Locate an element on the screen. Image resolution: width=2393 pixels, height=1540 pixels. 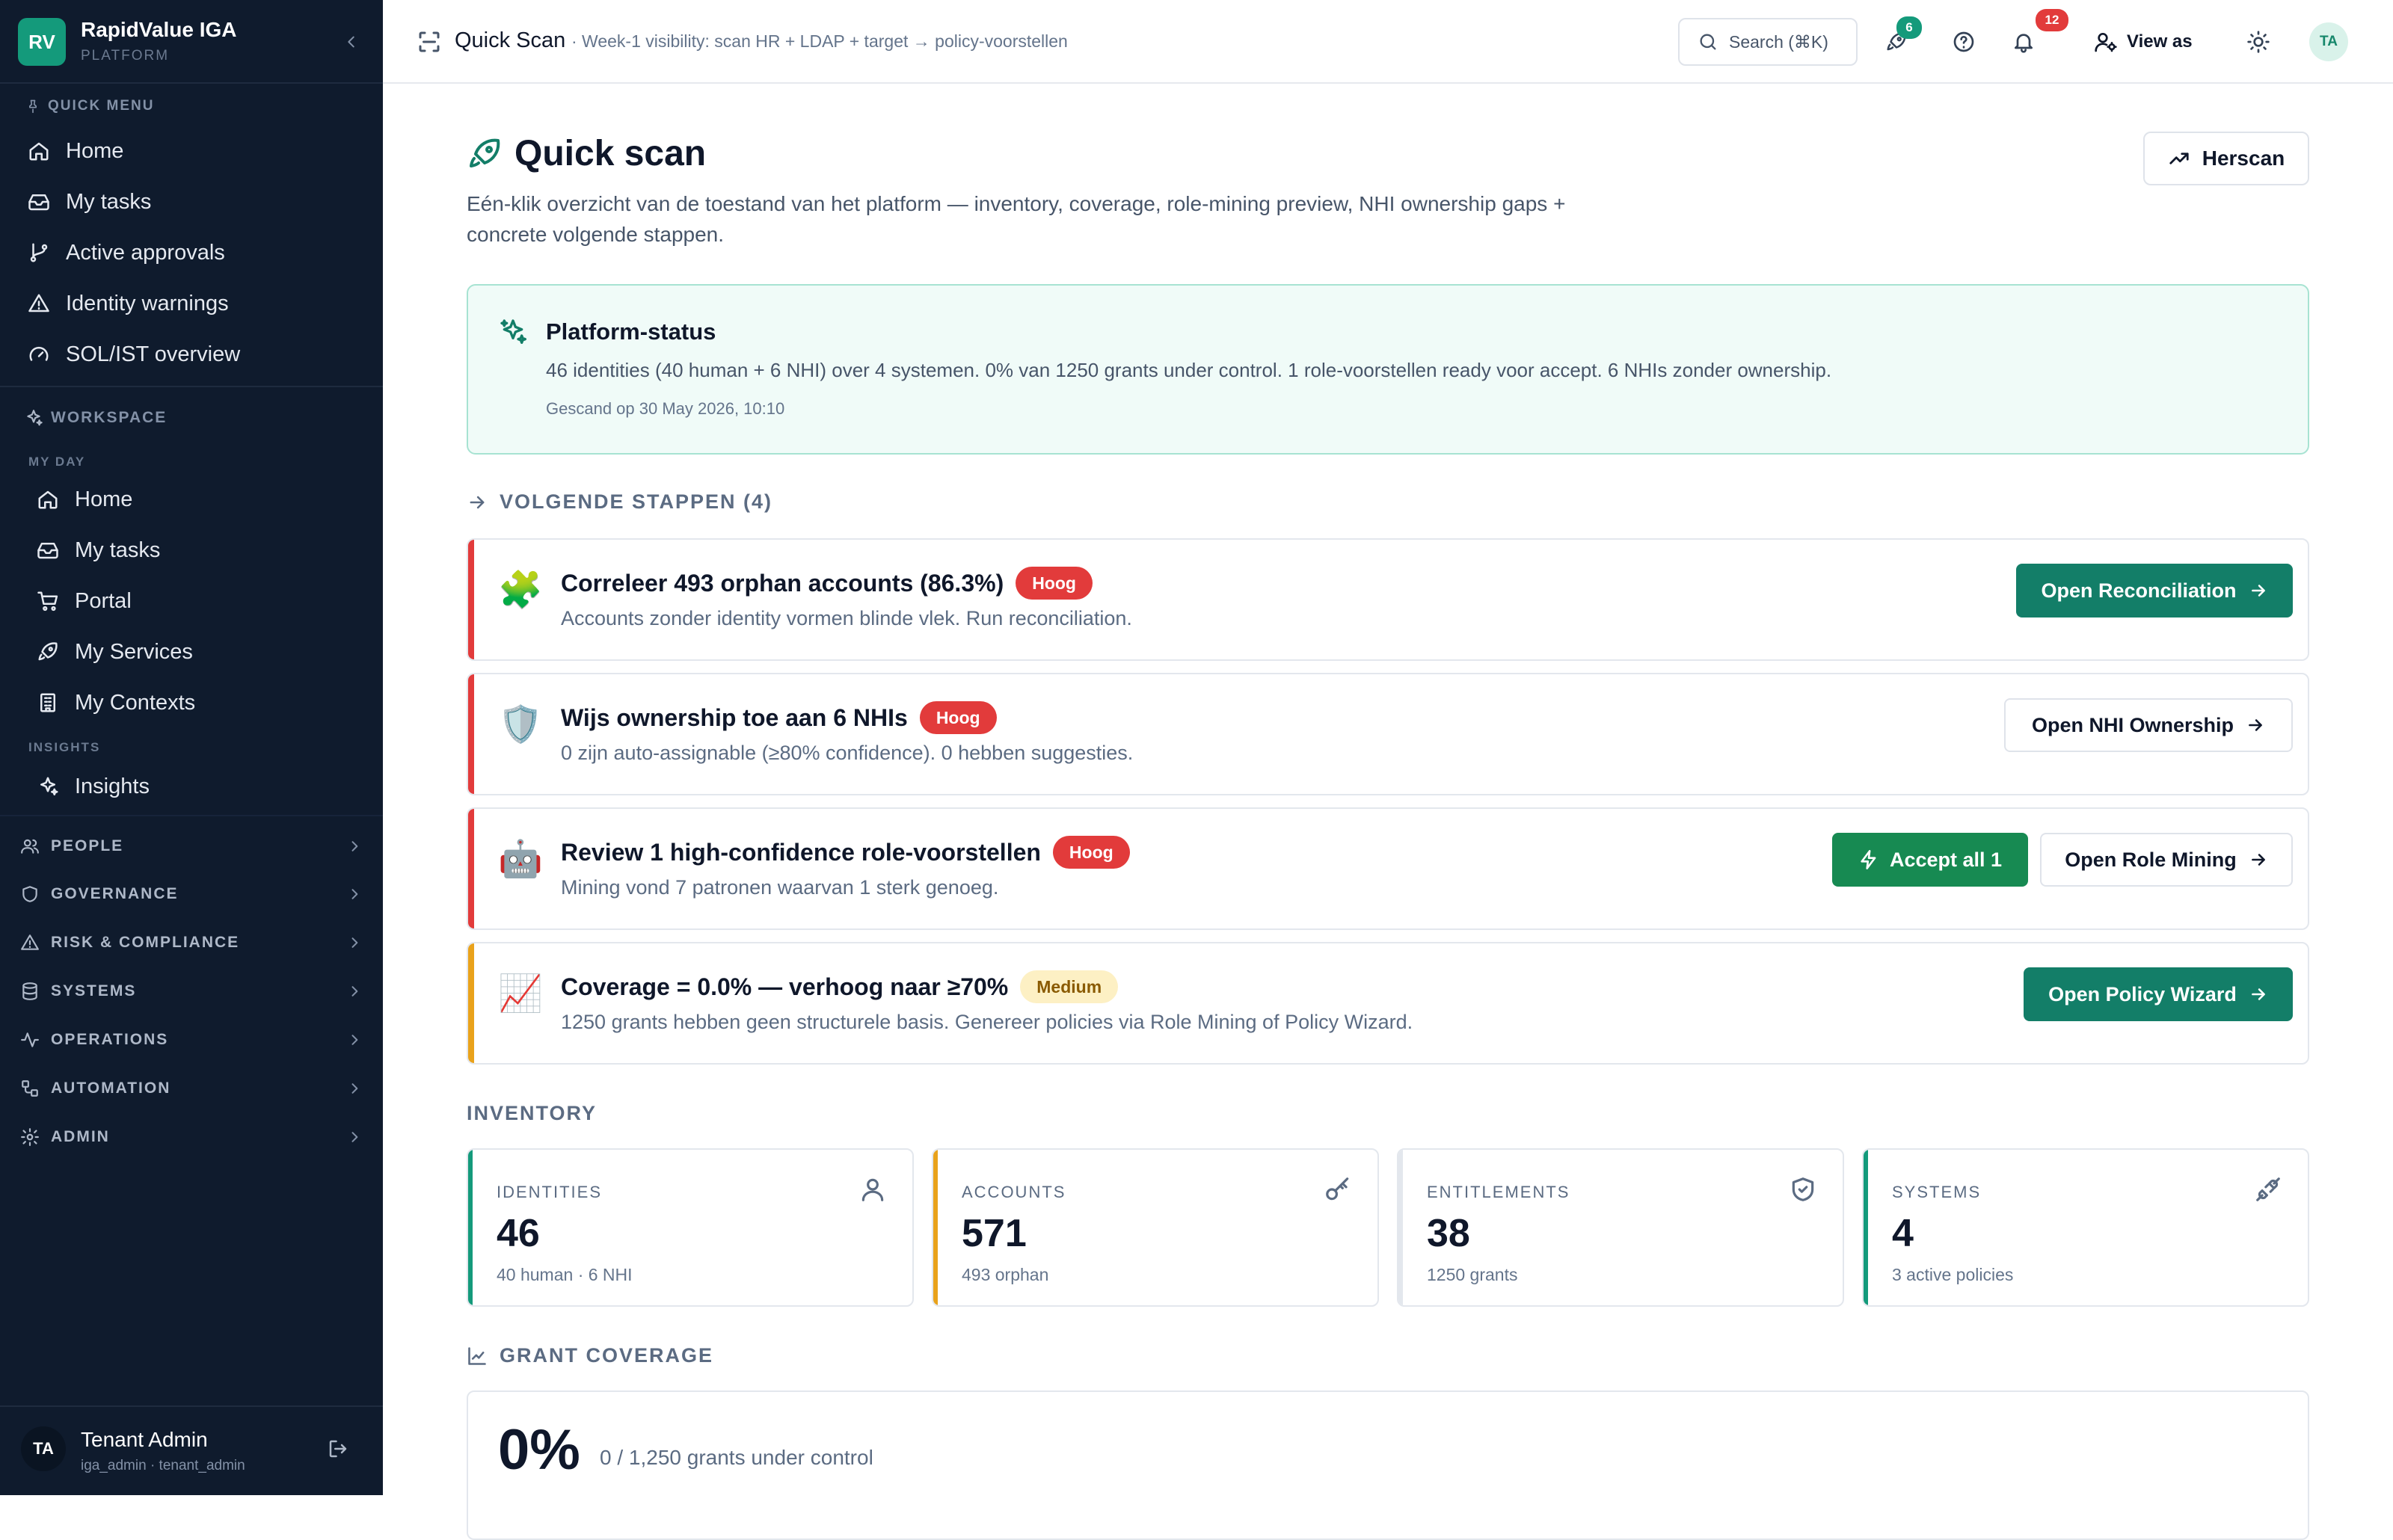
grant-coverage-card: 0% 0 / 1,250 grants under control is located at coordinates (1388, 1465).